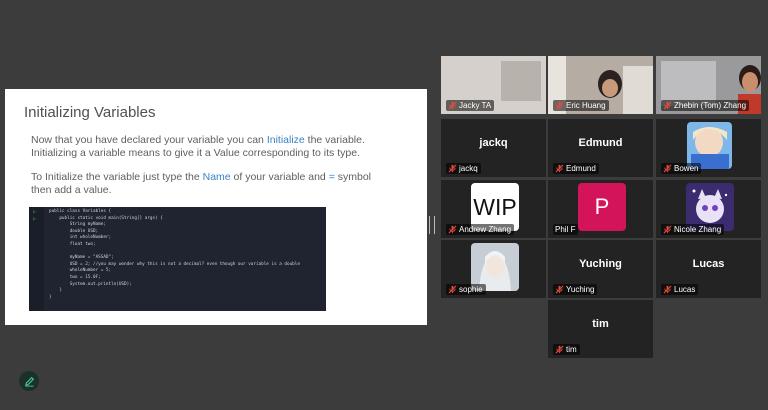 The height and width of the screenshot is (410, 768). What do you see at coordinates (432, 225) in the screenshot?
I see `resize-handle` at bounding box center [432, 225].